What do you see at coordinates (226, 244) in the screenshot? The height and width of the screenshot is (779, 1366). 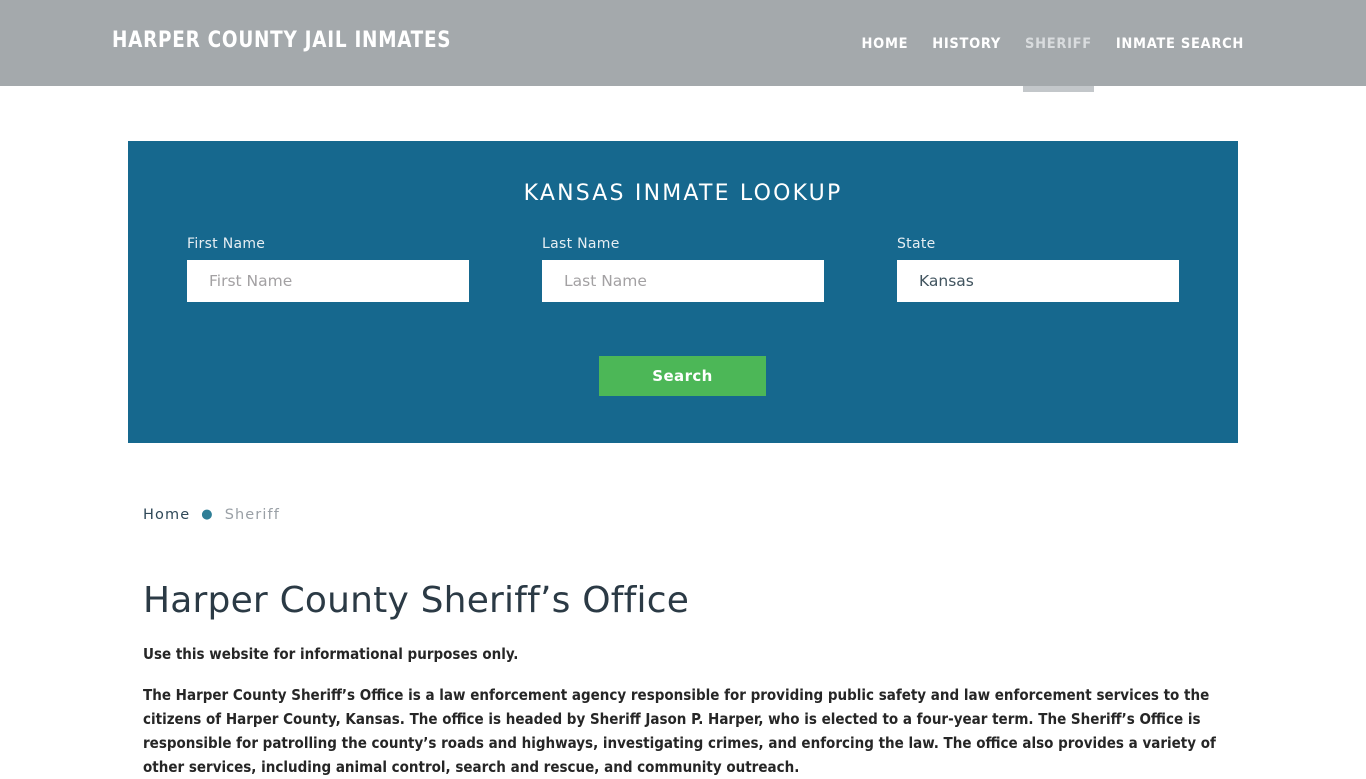 I see `first-name-label: First Name` at bounding box center [226, 244].